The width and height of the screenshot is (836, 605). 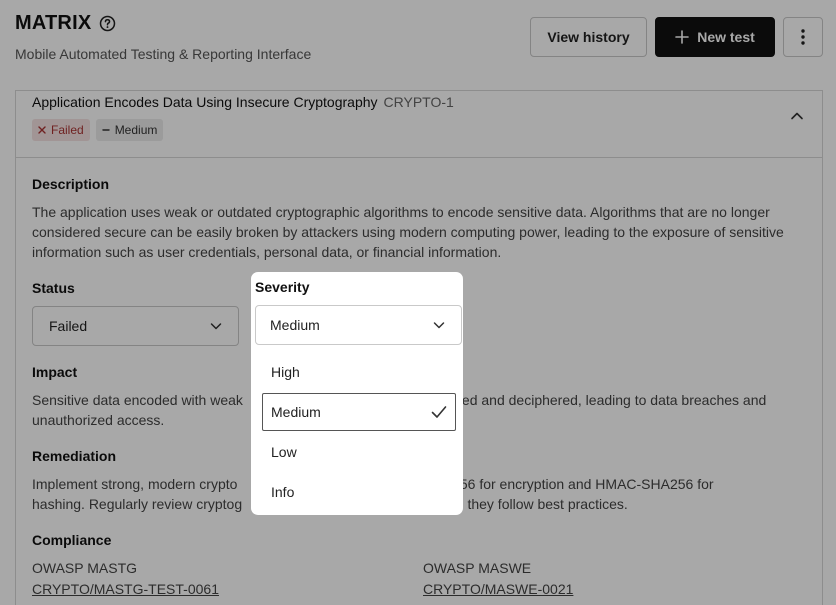 What do you see at coordinates (439, 325) in the screenshot?
I see `chevron-down-icon` at bounding box center [439, 325].